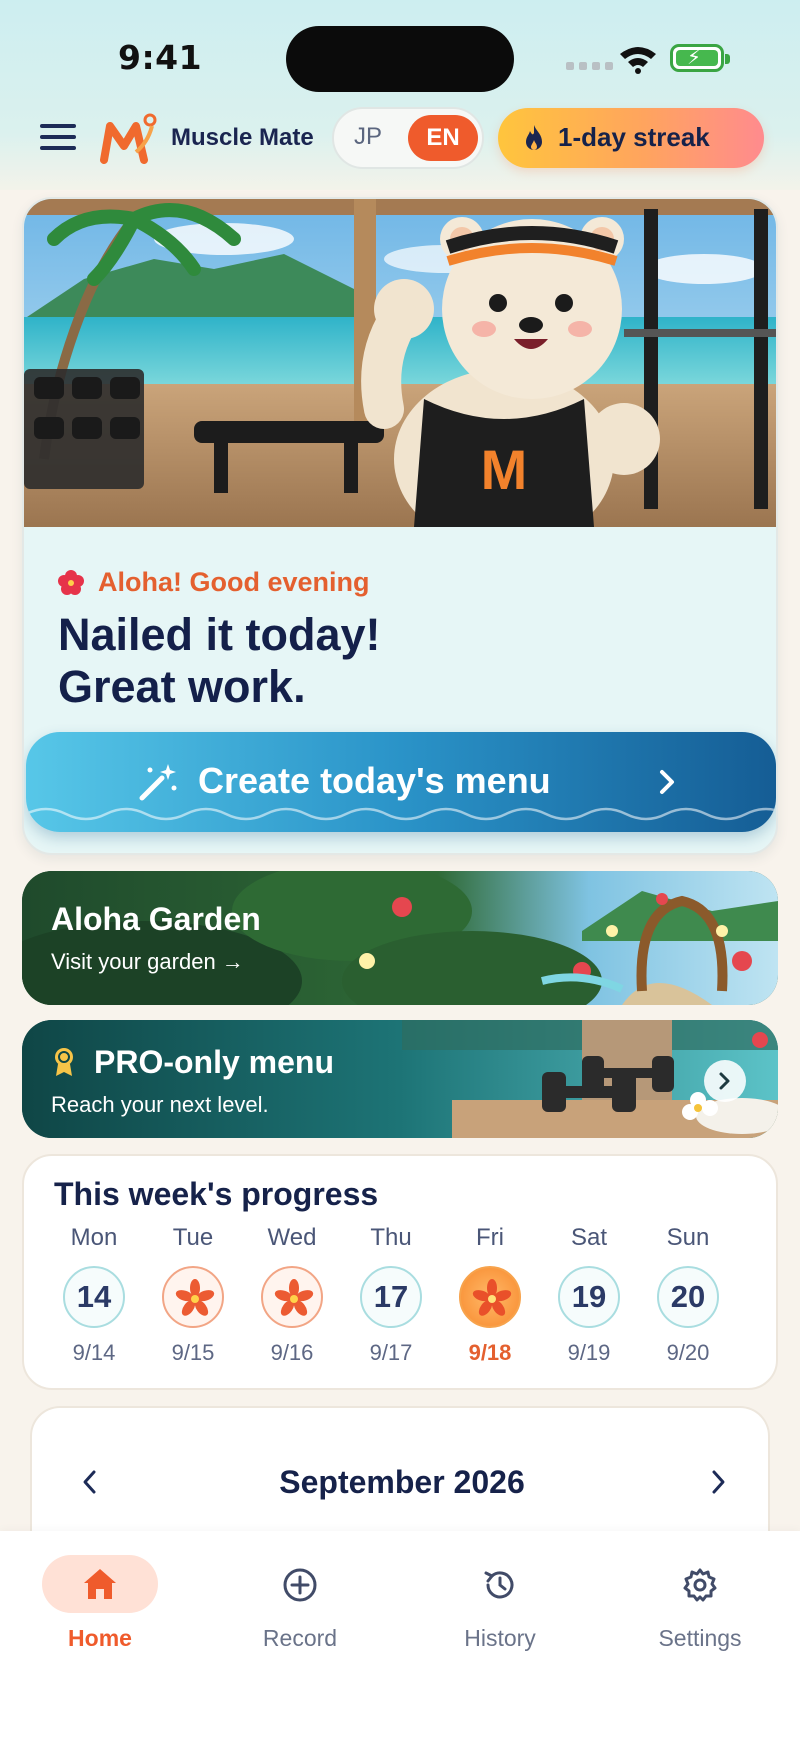  I want to click on day-fri: Fri 9/18, so click(490, 1295).